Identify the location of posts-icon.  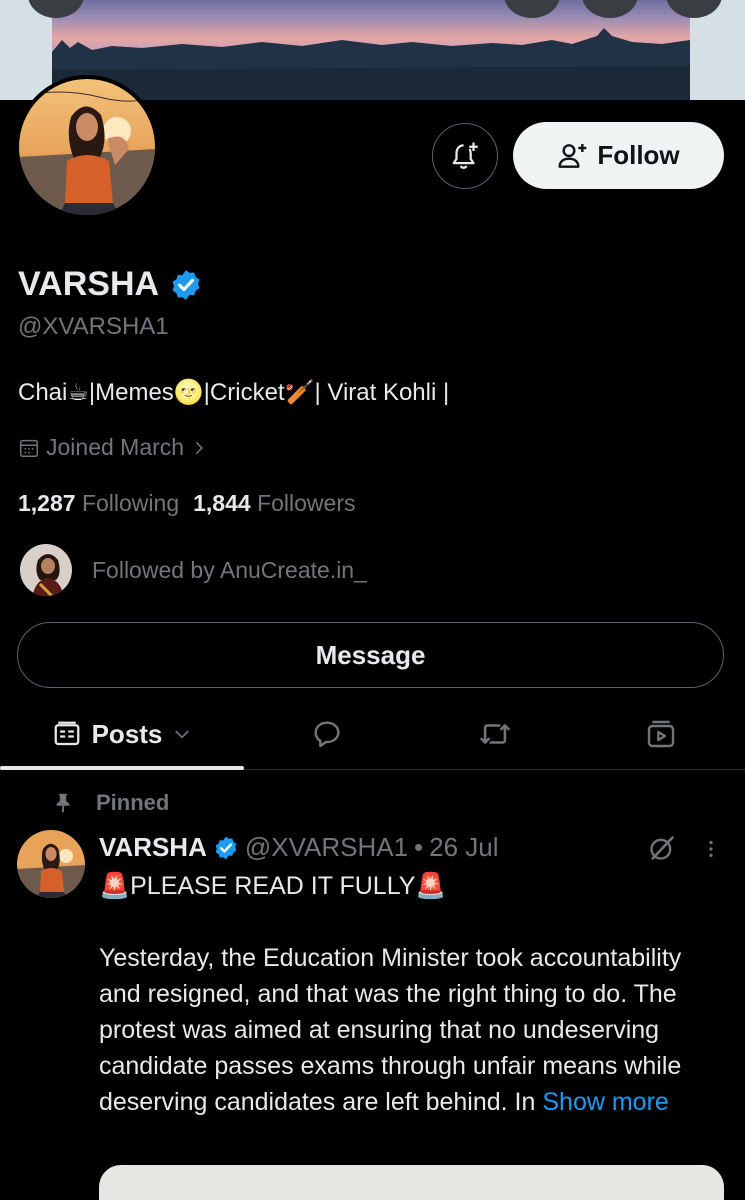
(66, 733).